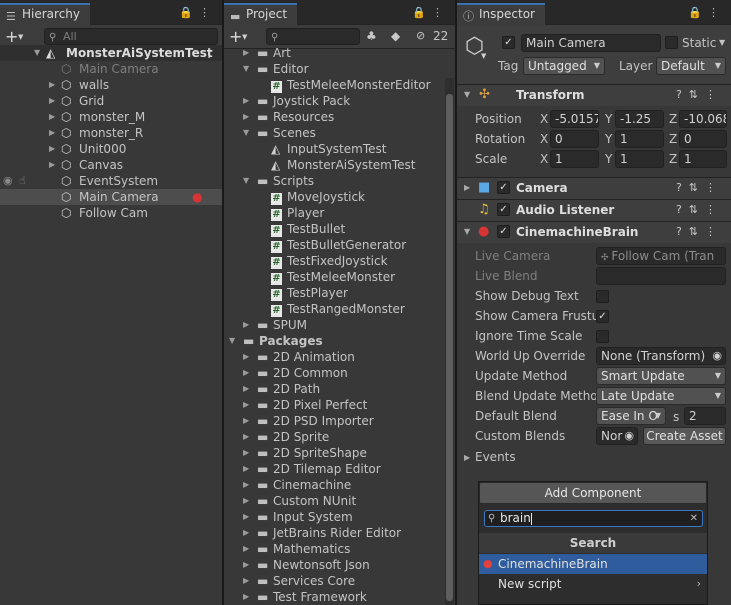  I want to click on project-item-testbullet: # TestBullet, so click(333, 229).